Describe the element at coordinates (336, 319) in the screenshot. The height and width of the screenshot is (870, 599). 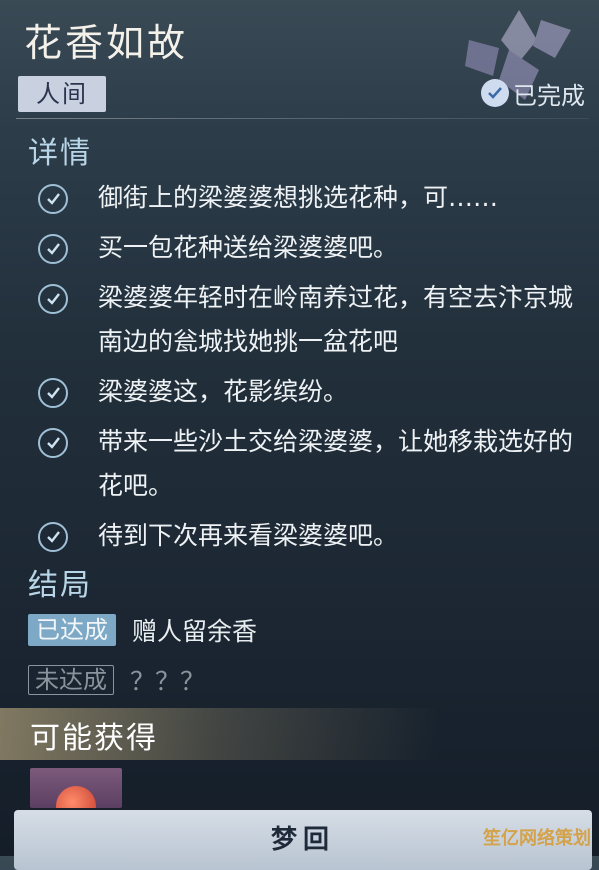
I see `detail-text: 梁婆婆年轻时在岭南养过花，有空去汴京城南边的瓮城找她挑一盆花吧` at that location.